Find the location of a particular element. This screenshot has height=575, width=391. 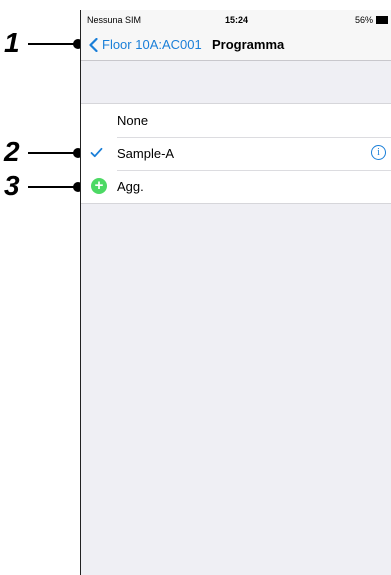

checkmark-icon is located at coordinates (96, 152).